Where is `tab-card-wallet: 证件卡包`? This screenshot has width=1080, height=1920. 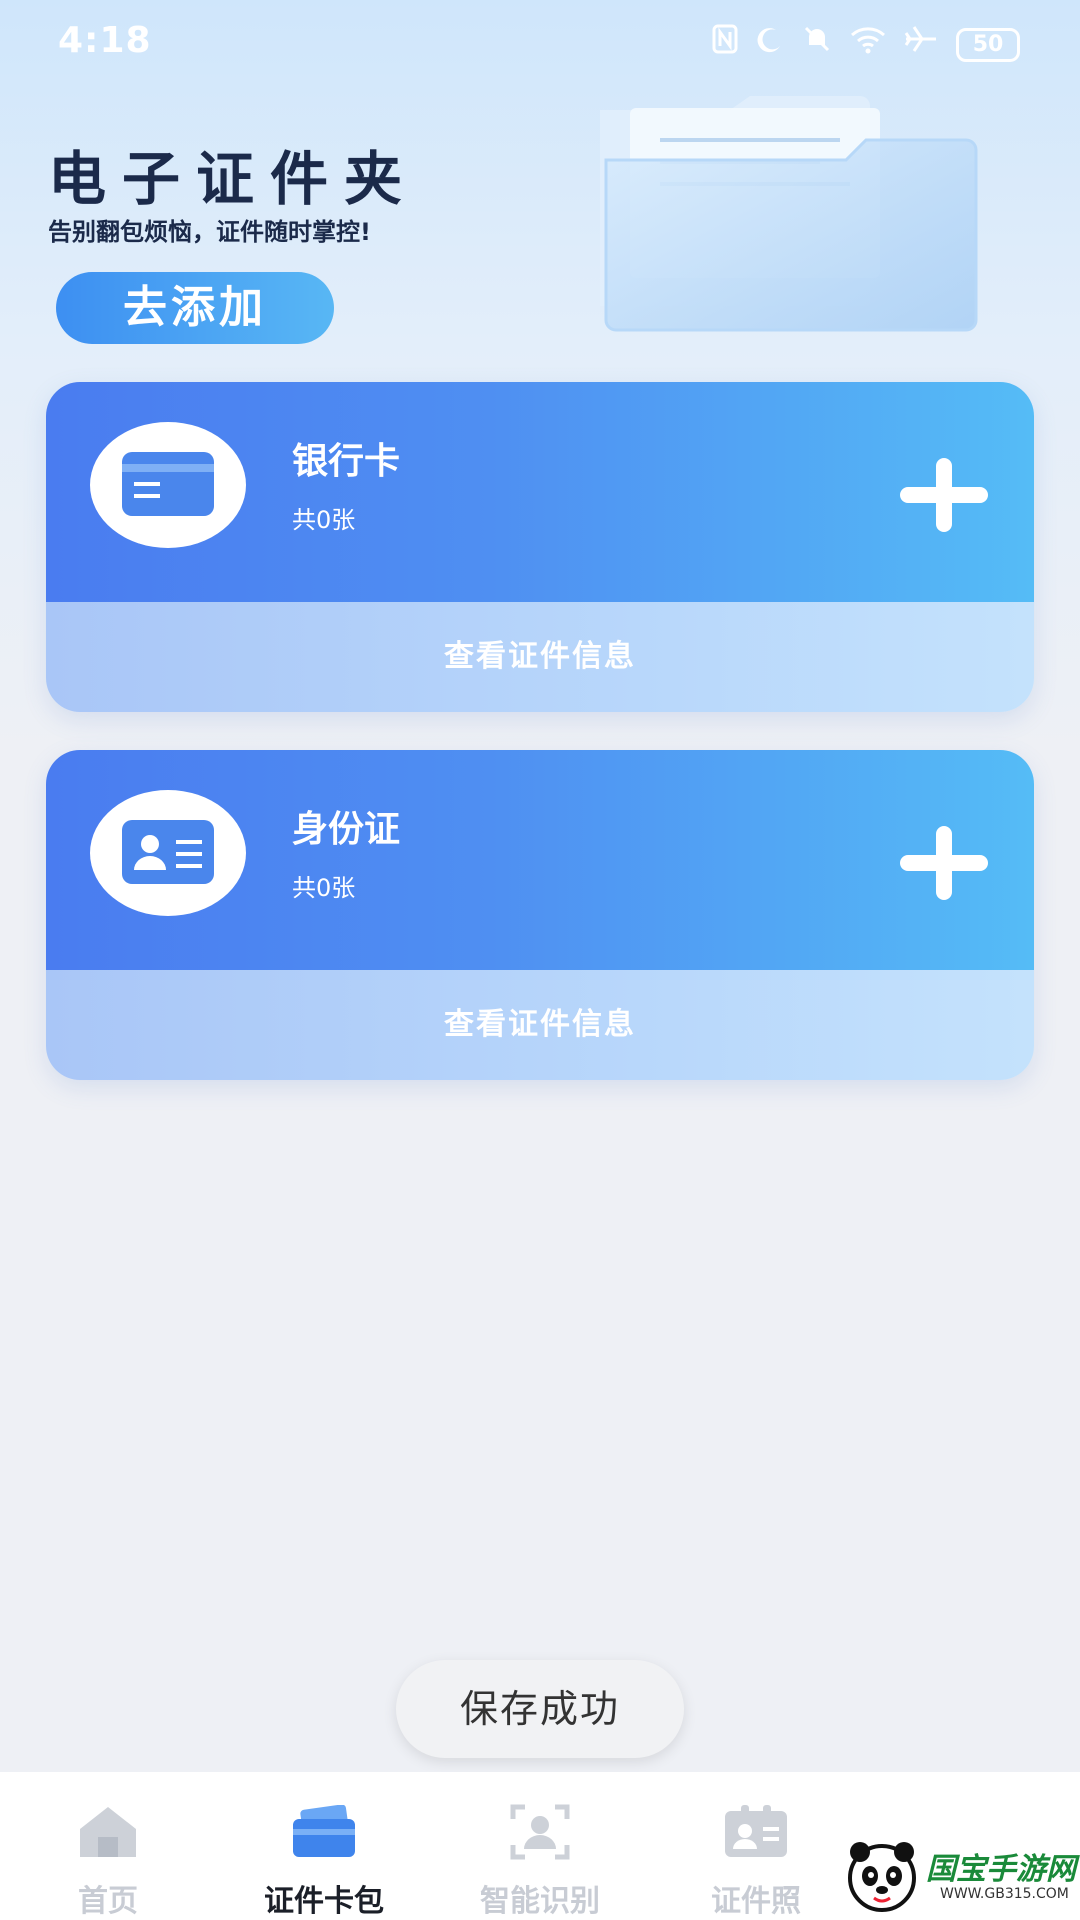 tab-card-wallet: 证件卡包 is located at coordinates (324, 1861).